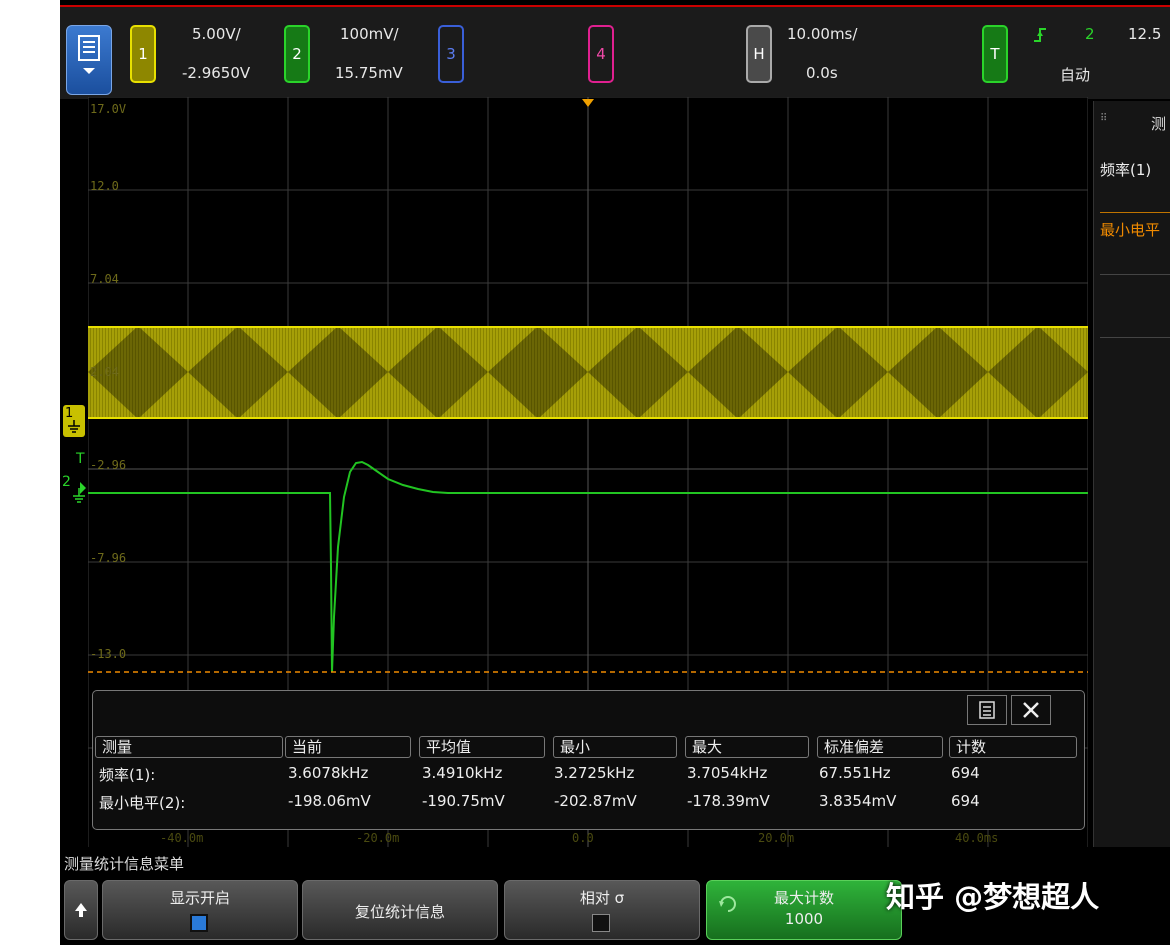  I want to click on row-current: -198.06mV, so click(329, 801).